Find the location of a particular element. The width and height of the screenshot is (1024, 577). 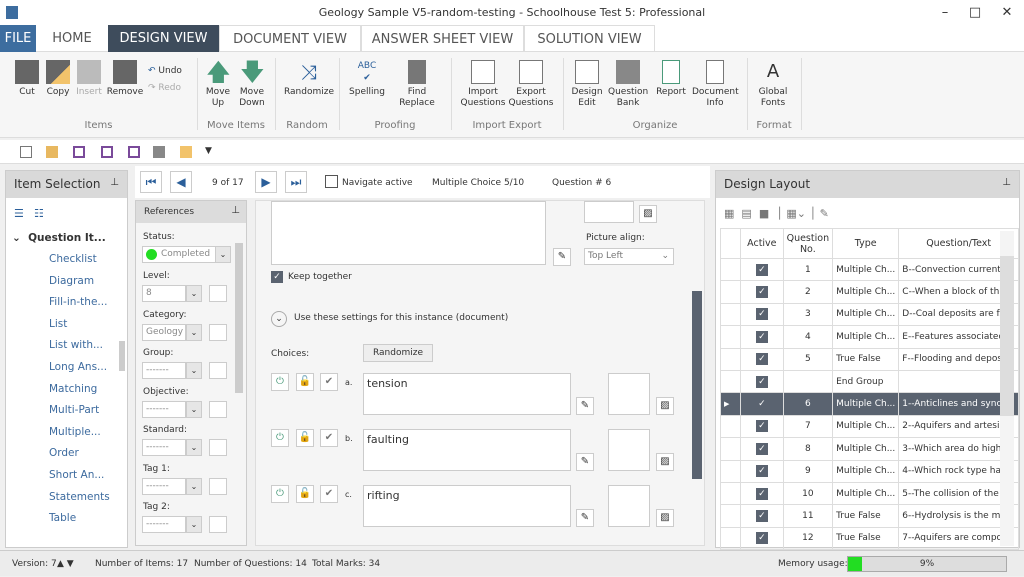

lock-icon: 🔓 is located at coordinates (305, 438).